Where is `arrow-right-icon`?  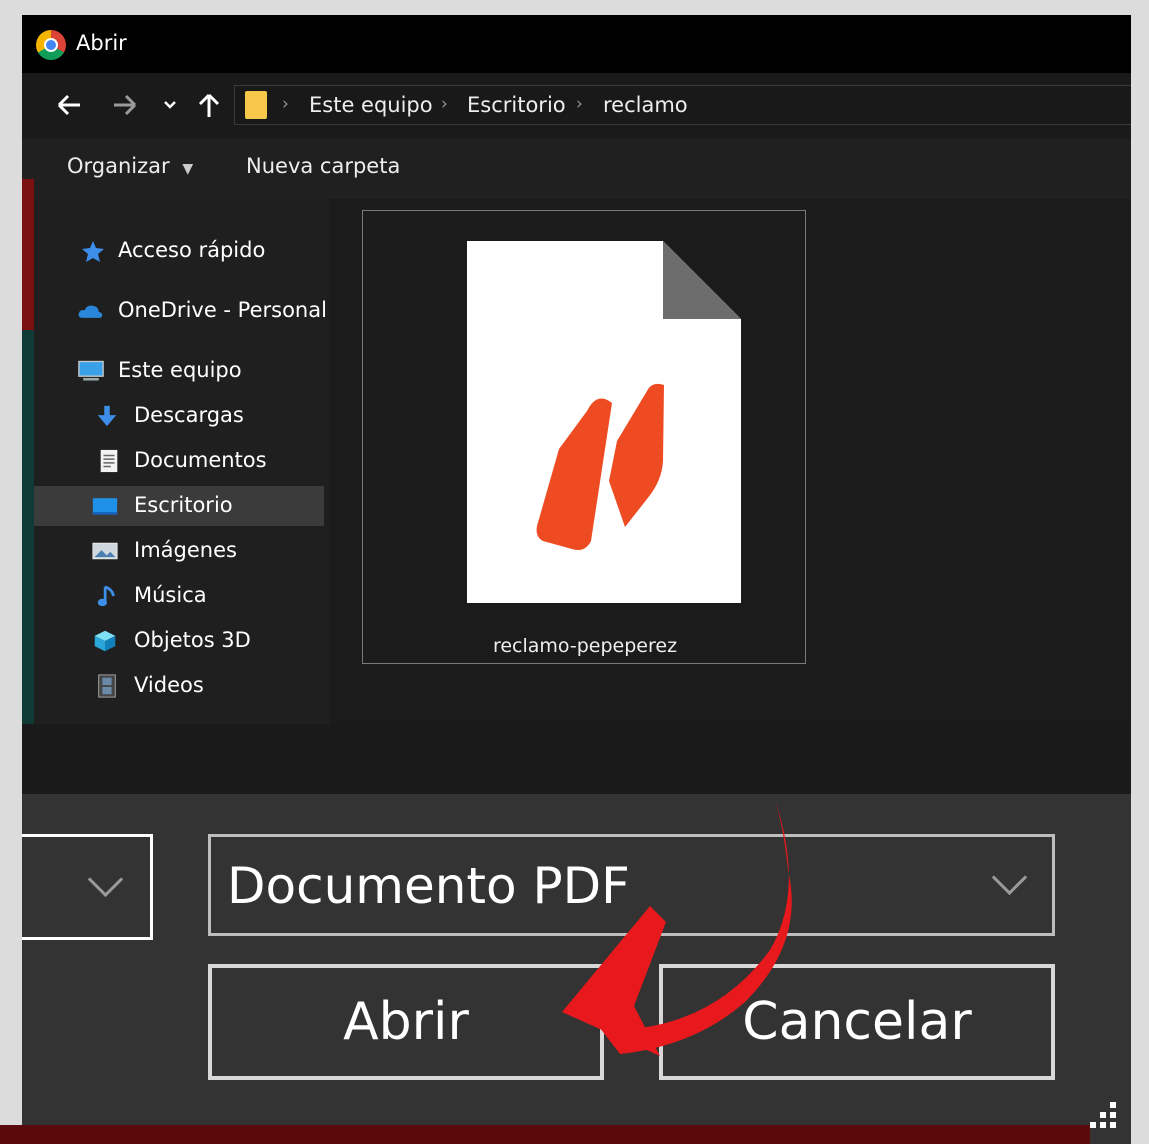 arrow-right-icon is located at coordinates (125, 105).